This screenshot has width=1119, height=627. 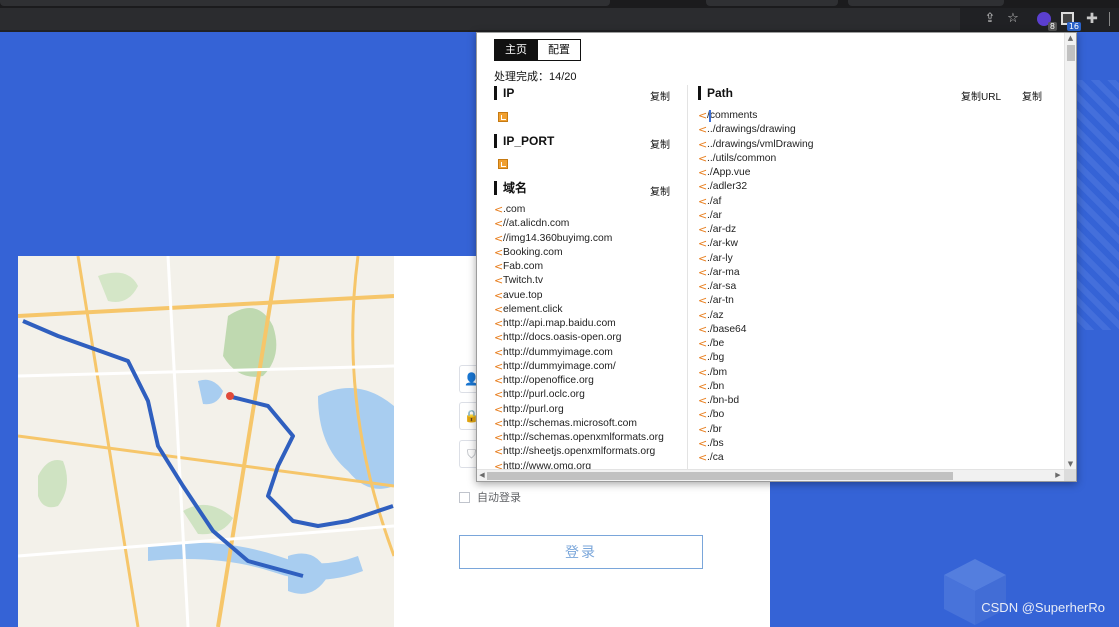 I want to click on domain-copy-button: 复制, so click(x=660, y=190).